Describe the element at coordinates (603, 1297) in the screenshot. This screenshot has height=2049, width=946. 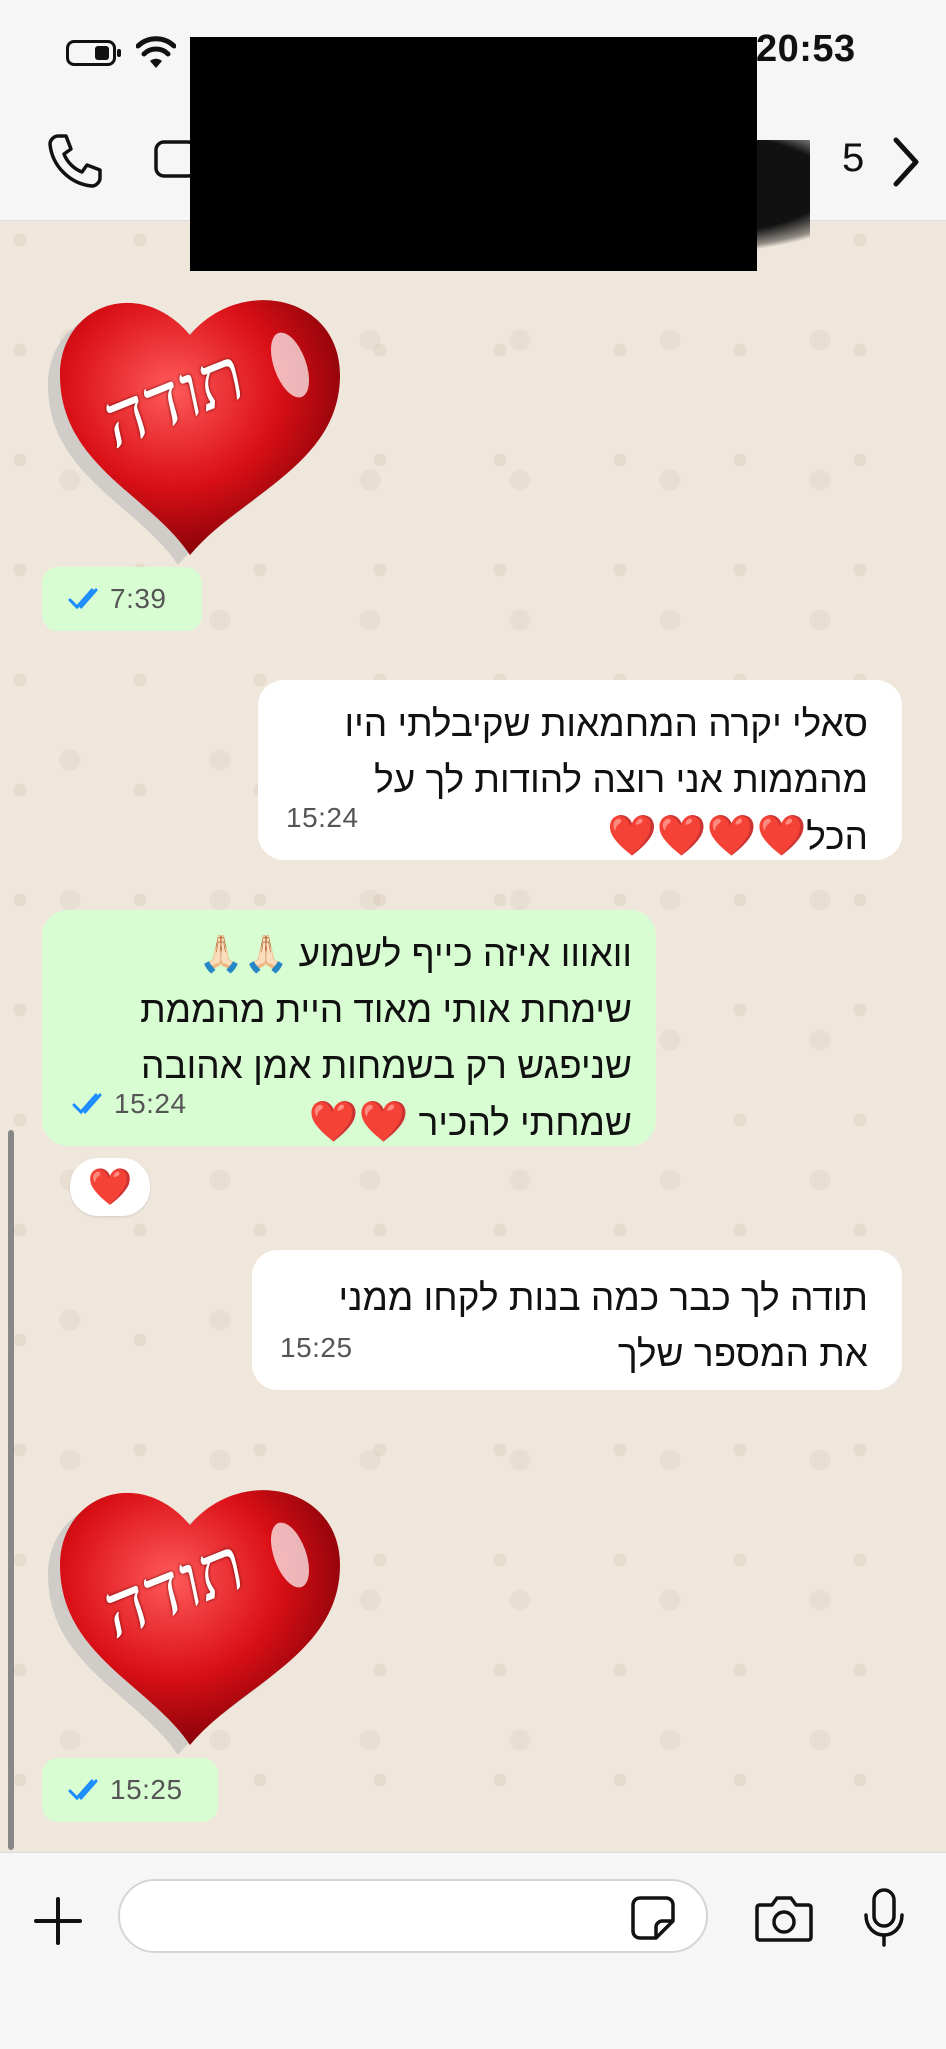
I see `message-line: תודה לך כבר כמה בנות לקחו ממני` at that location.